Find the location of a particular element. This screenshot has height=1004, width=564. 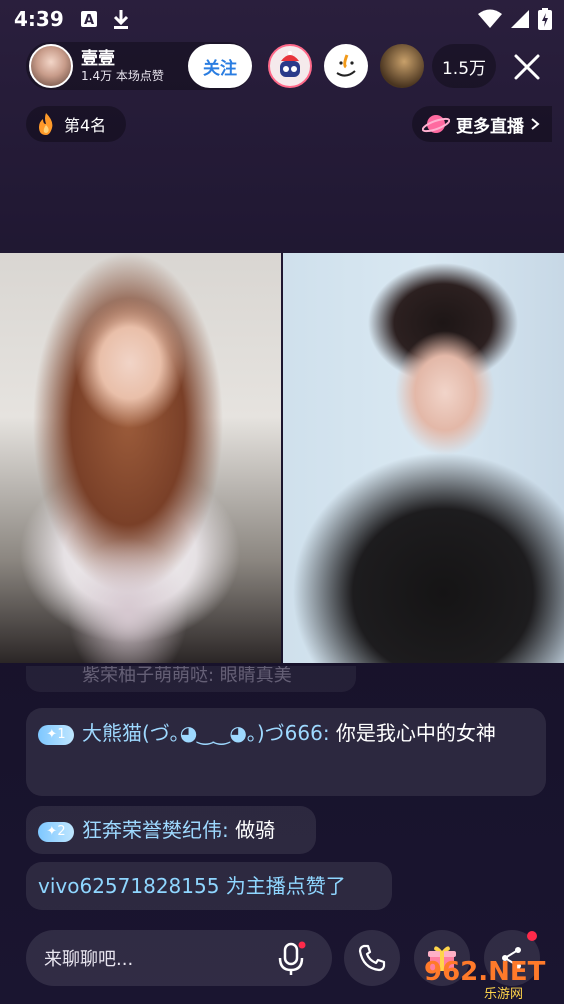

face-icon is located at coordinates (346, 65).